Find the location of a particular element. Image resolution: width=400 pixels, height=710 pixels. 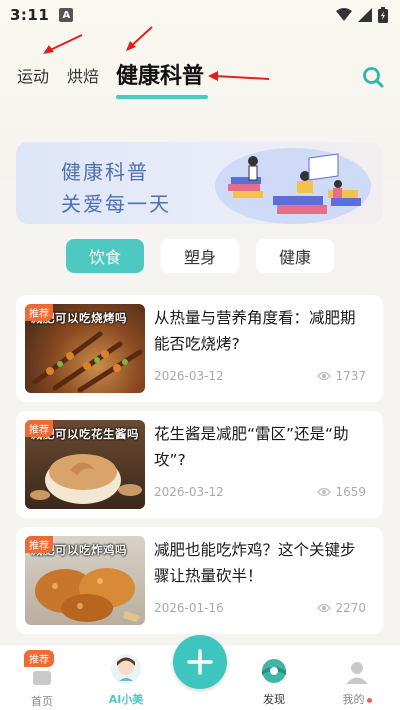

plus-icon is located at coordinates (200, 662).